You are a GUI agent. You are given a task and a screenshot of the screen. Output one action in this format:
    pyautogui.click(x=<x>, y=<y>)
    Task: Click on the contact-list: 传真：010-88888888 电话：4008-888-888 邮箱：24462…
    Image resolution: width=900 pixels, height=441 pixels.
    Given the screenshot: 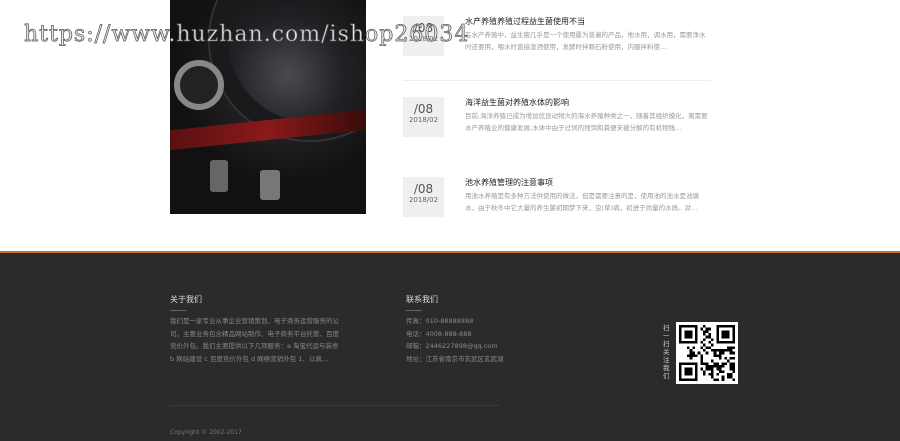 What is the action you would take?
    pyautogui.click(x=455, y=340)
    